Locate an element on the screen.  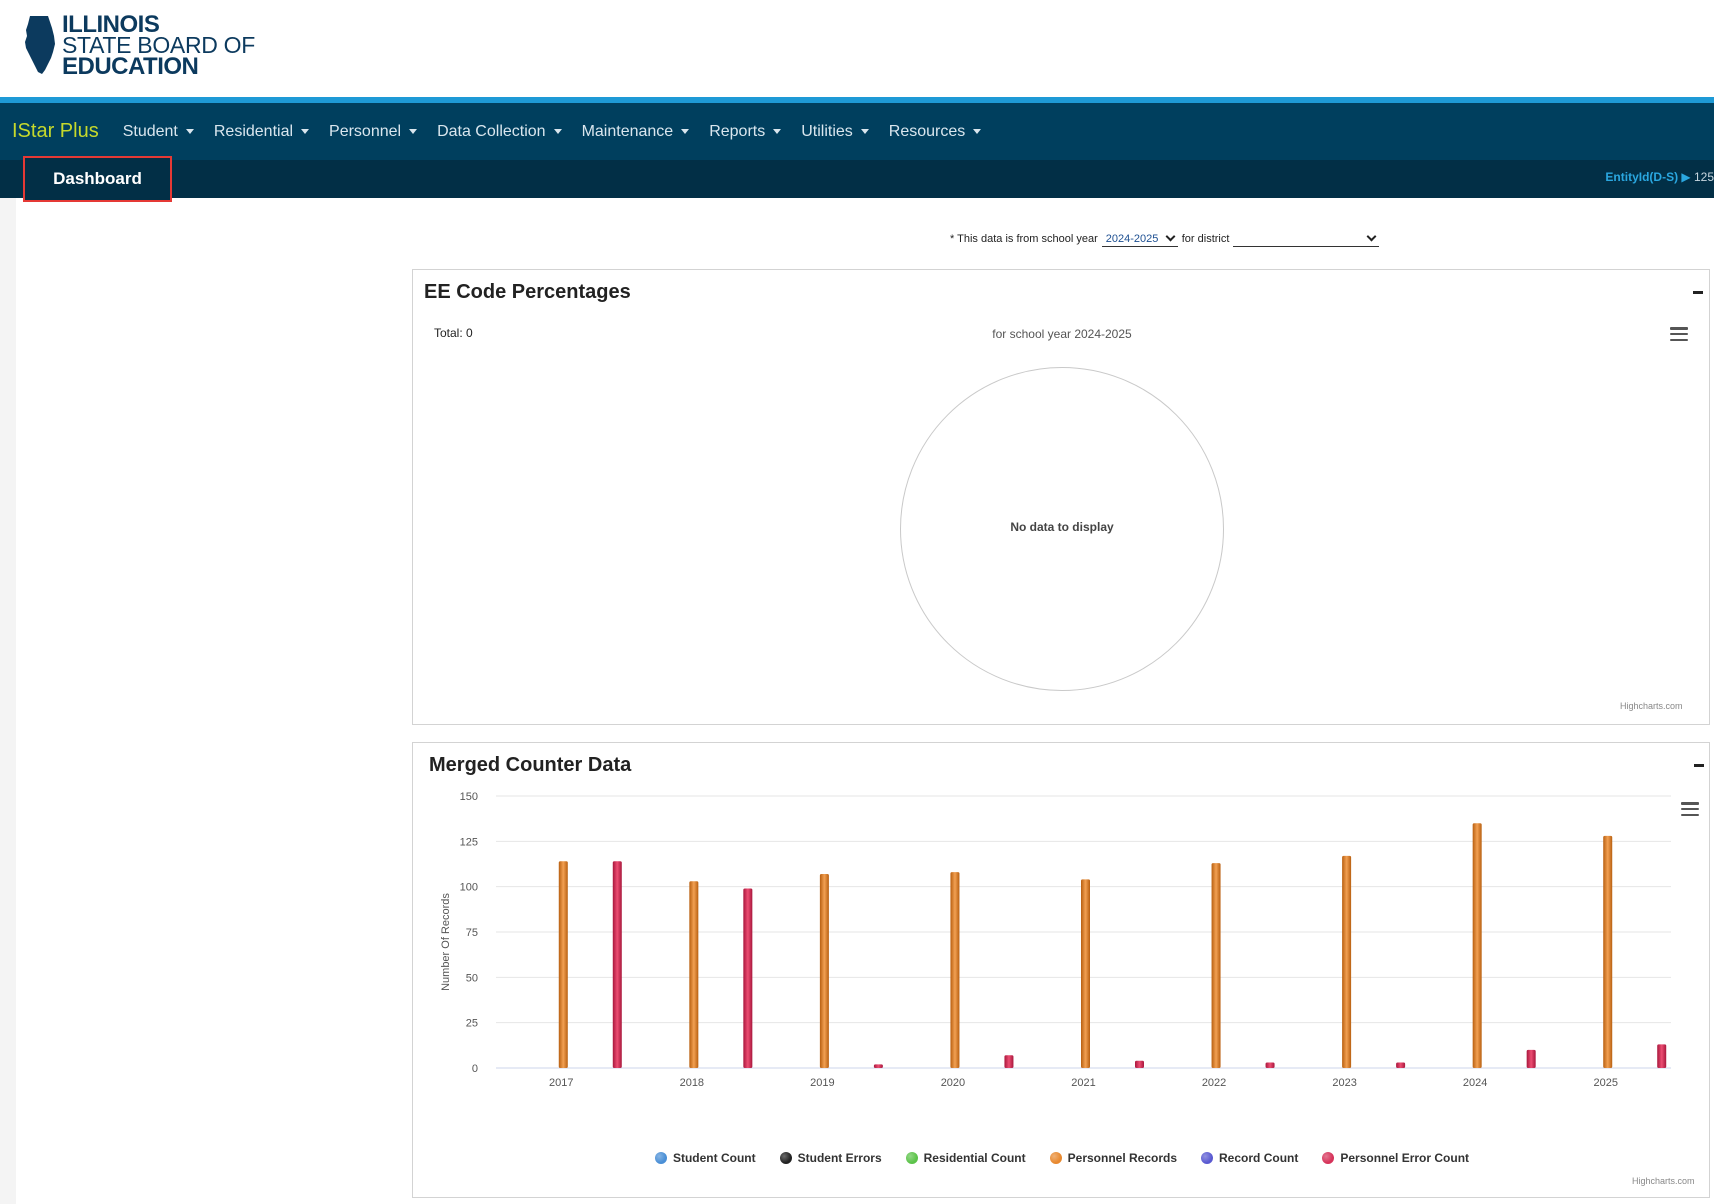
legend-item-personnel-error-count: Personnel Error Count is located at coordinates (1395, 1158).